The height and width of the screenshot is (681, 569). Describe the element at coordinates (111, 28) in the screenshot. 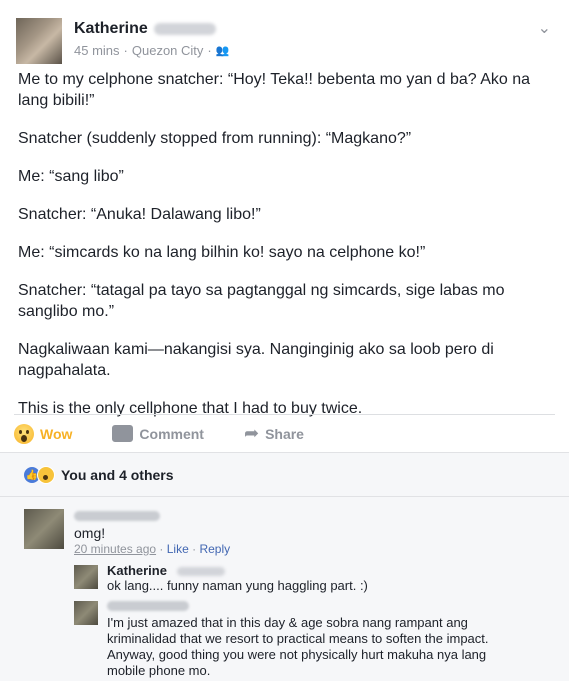

I see `author-name: Katherine` at that location.